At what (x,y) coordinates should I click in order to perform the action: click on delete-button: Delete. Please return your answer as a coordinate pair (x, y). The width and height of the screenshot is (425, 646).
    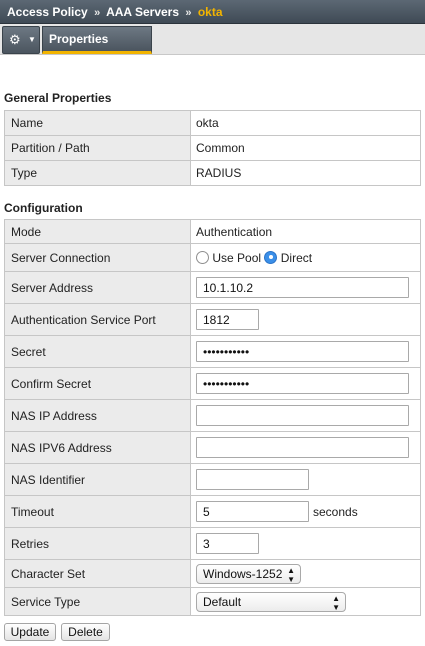
    Looking at the image, I should click on (85, 632).